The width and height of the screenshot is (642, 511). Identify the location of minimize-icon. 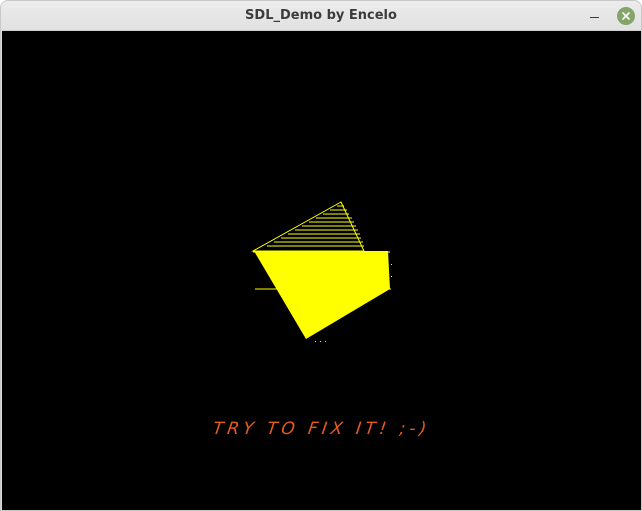
(594, 17).